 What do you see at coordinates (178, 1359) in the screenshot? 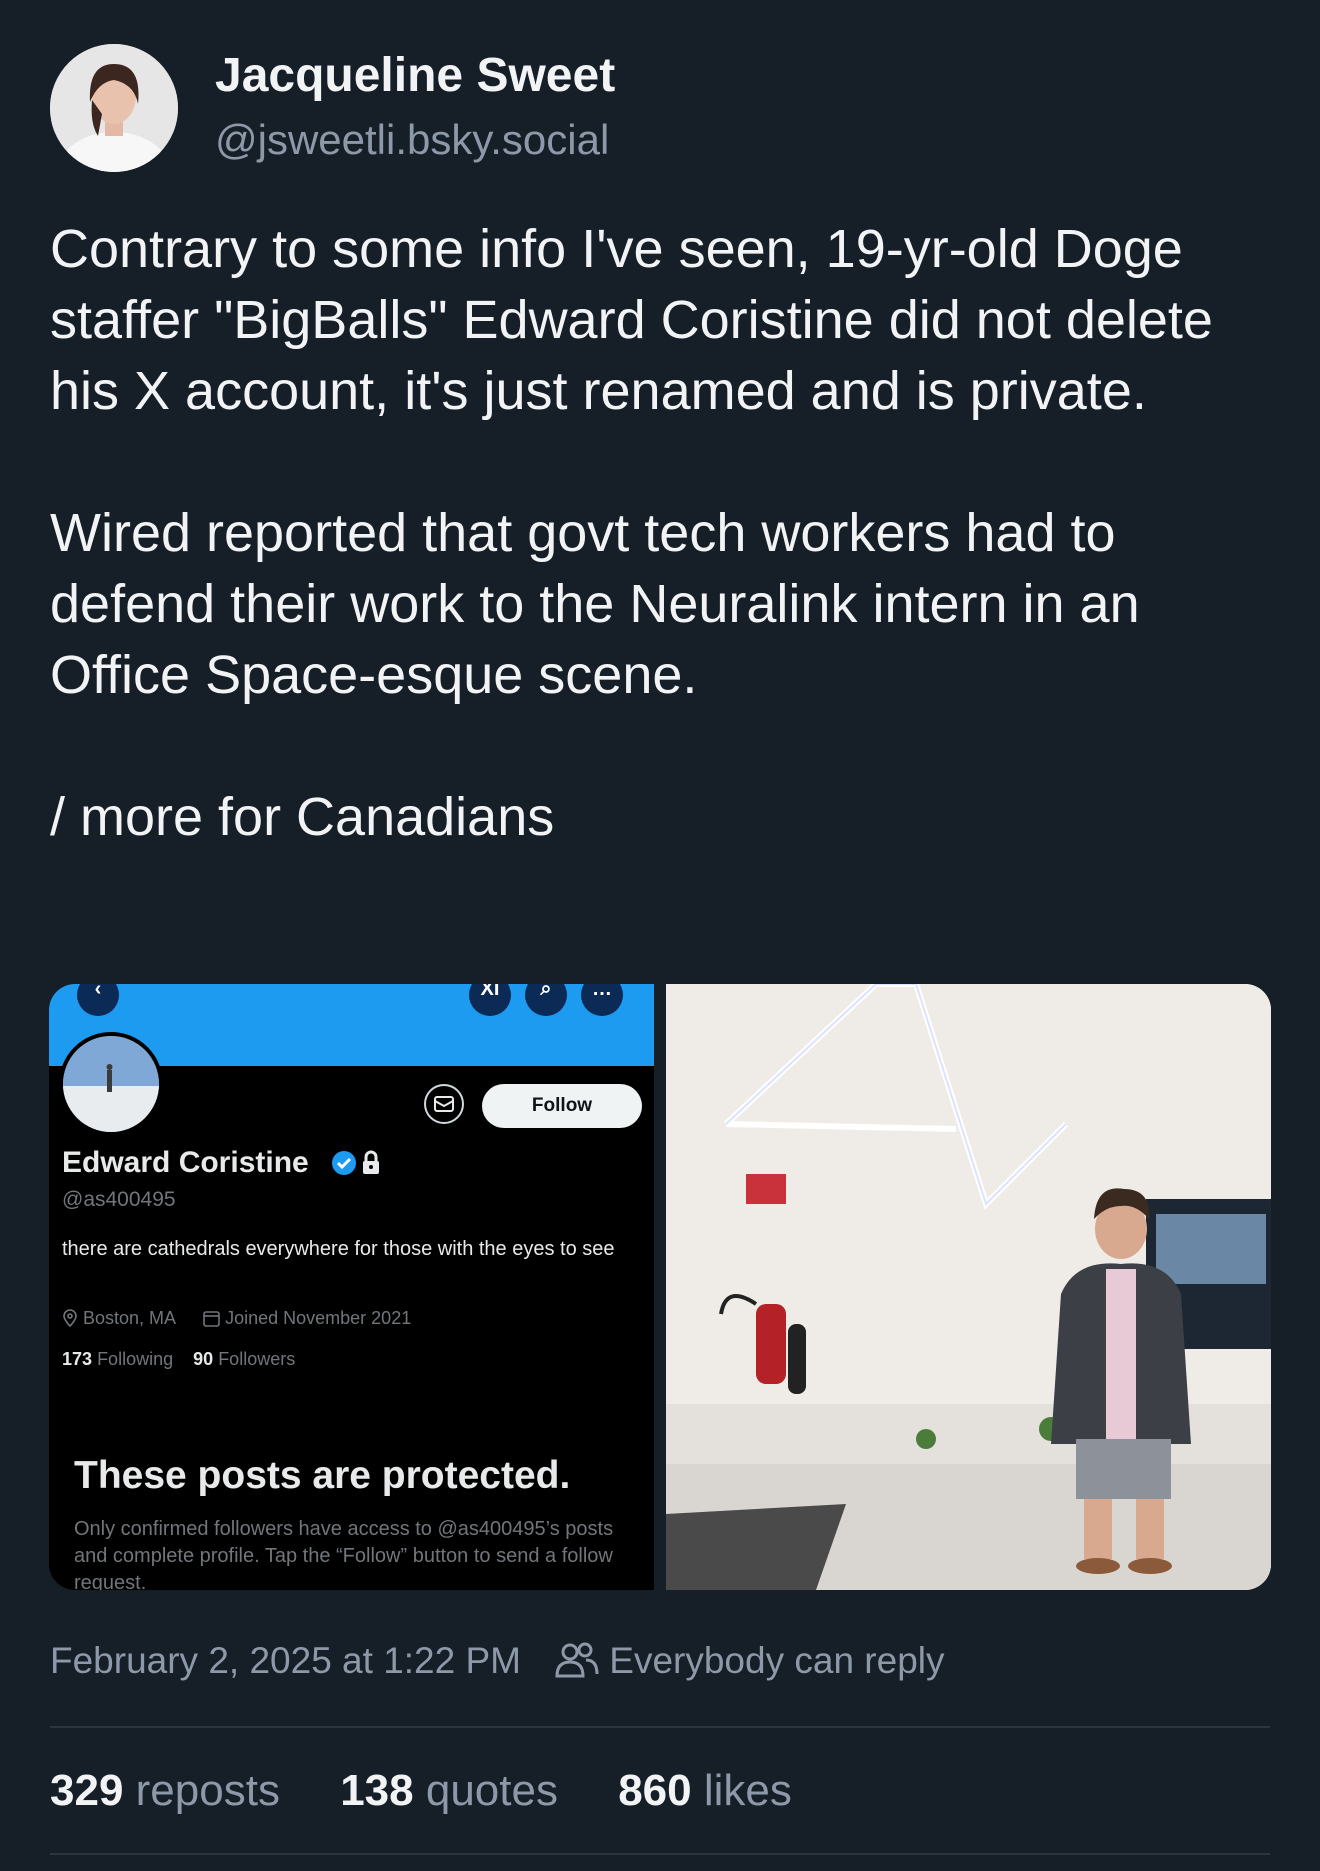
I see `profile-stats: 173 Following 90 Followers` at bounding box center [178, 1359].